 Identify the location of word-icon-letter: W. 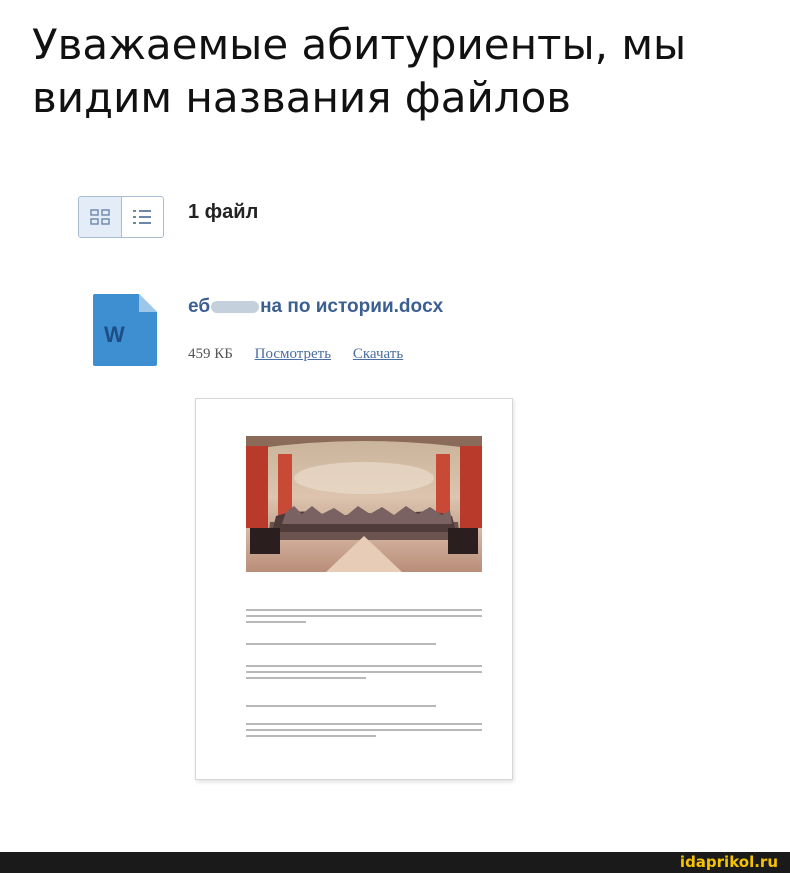
(114, 334).